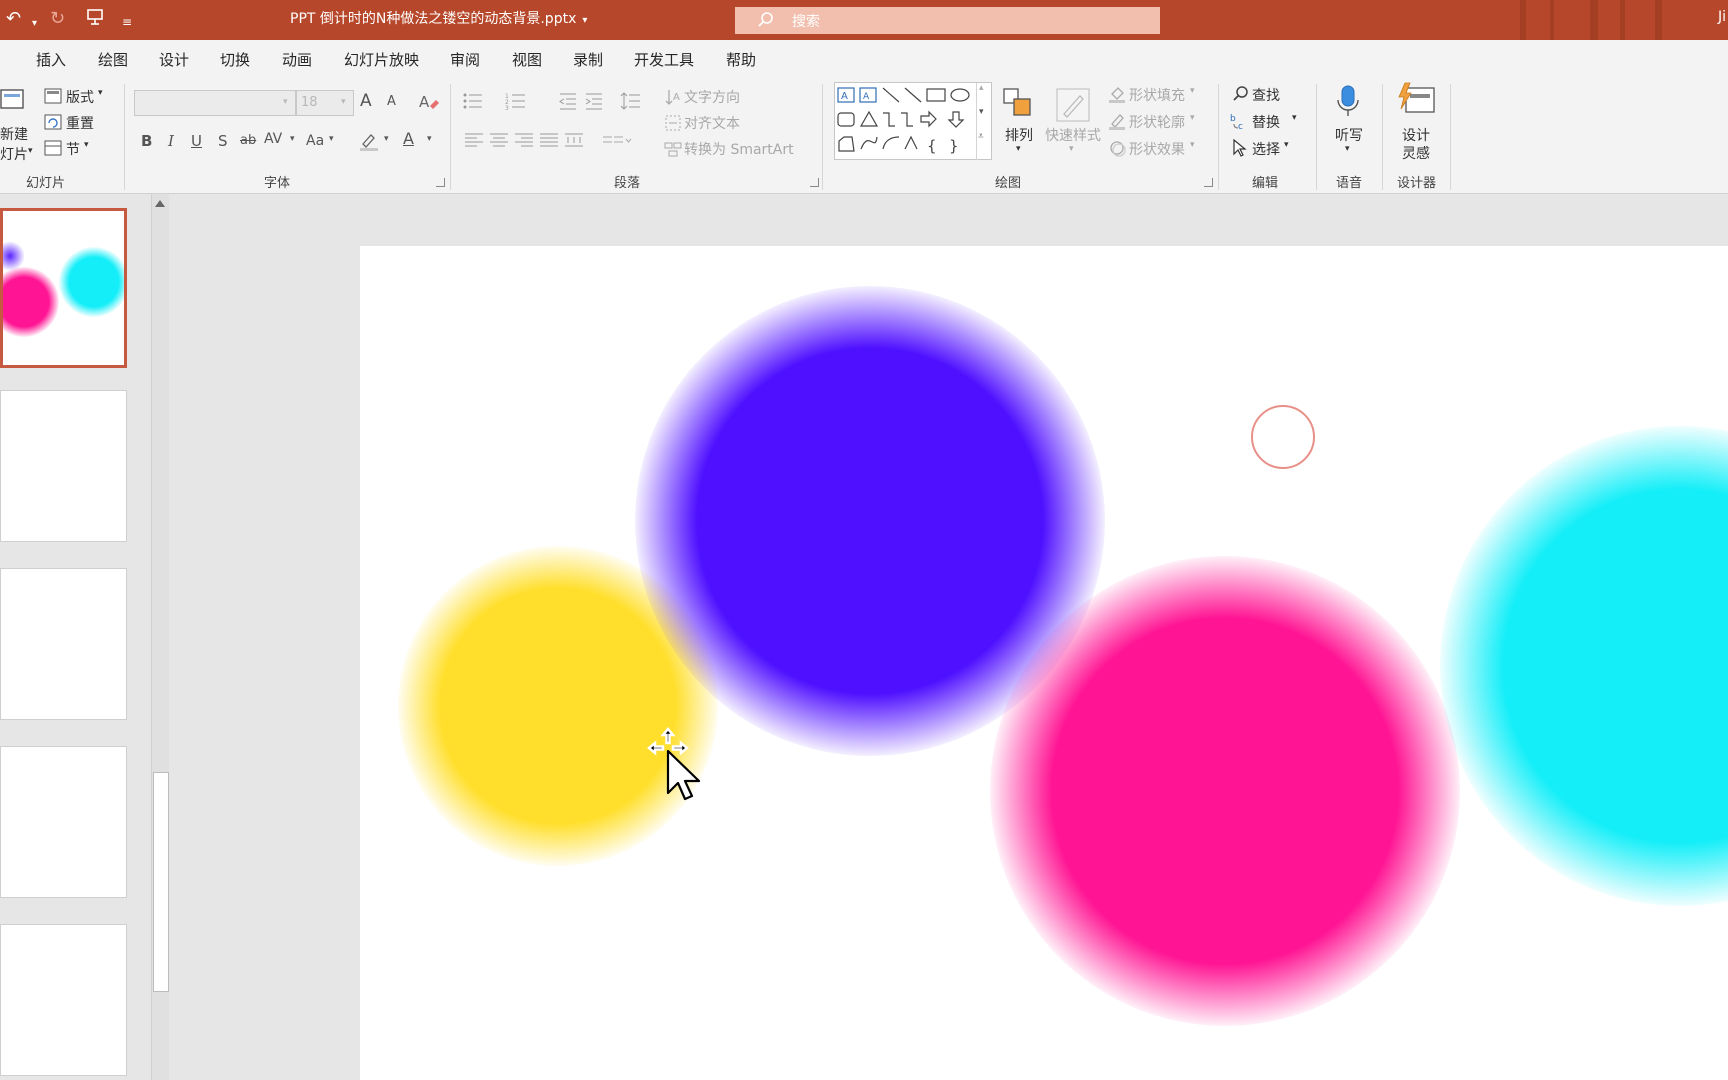  Describe the element at coordinates (1348, 101) in the screenshot. I see `microphone-icon` at that location.